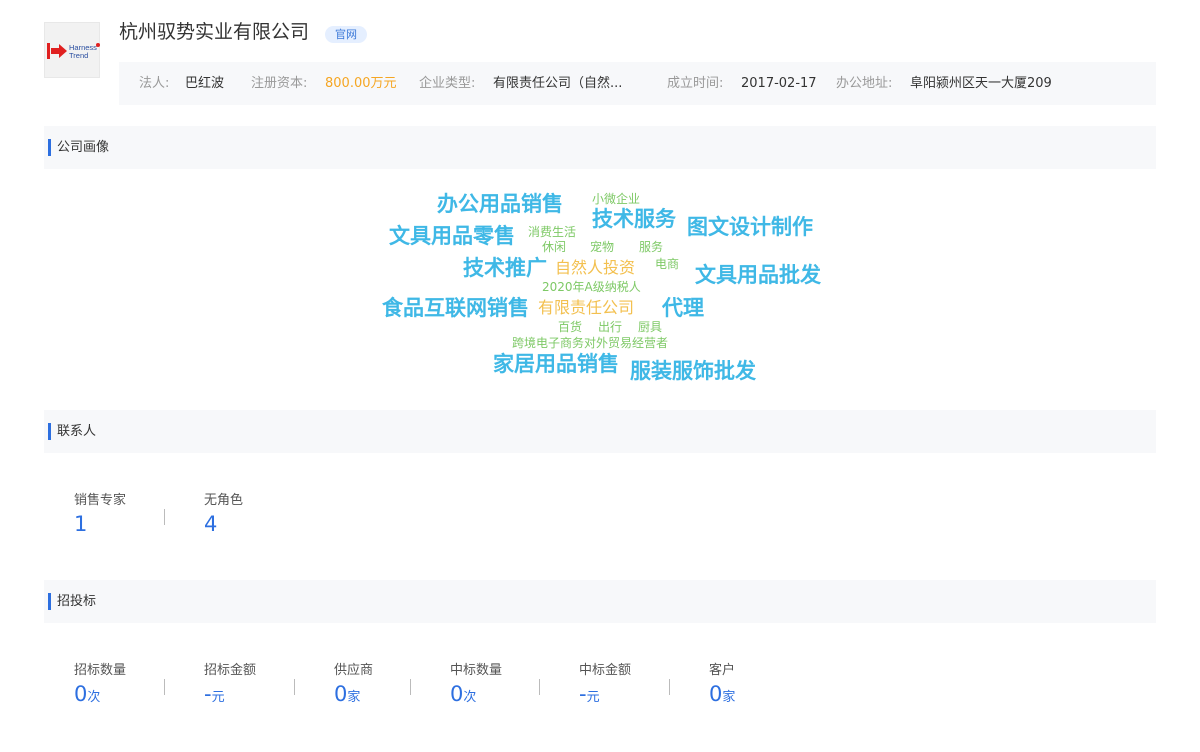 The width and height of the screenshot is (1200, 752). I want to click on bid-stat-win-amount: 中标金额 -元, so click(605, 686).